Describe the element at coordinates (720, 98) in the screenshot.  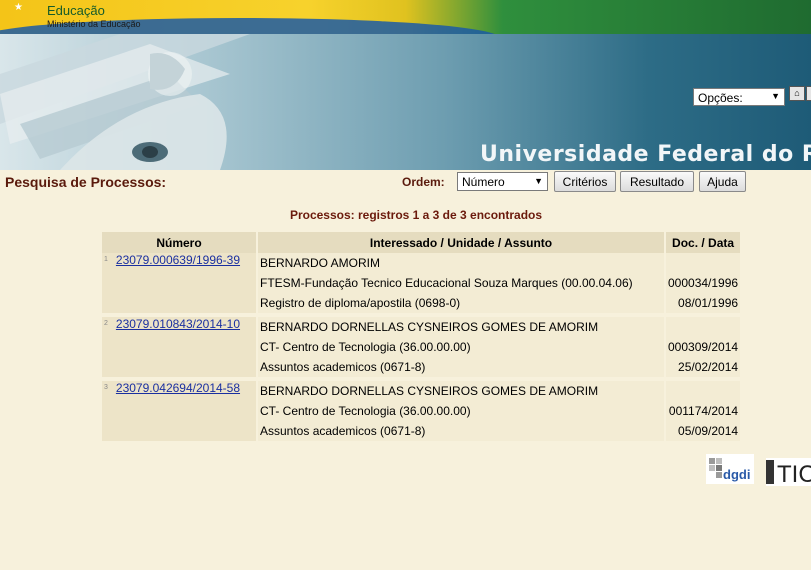
I see `opcoes-label: Opções:` at that location.